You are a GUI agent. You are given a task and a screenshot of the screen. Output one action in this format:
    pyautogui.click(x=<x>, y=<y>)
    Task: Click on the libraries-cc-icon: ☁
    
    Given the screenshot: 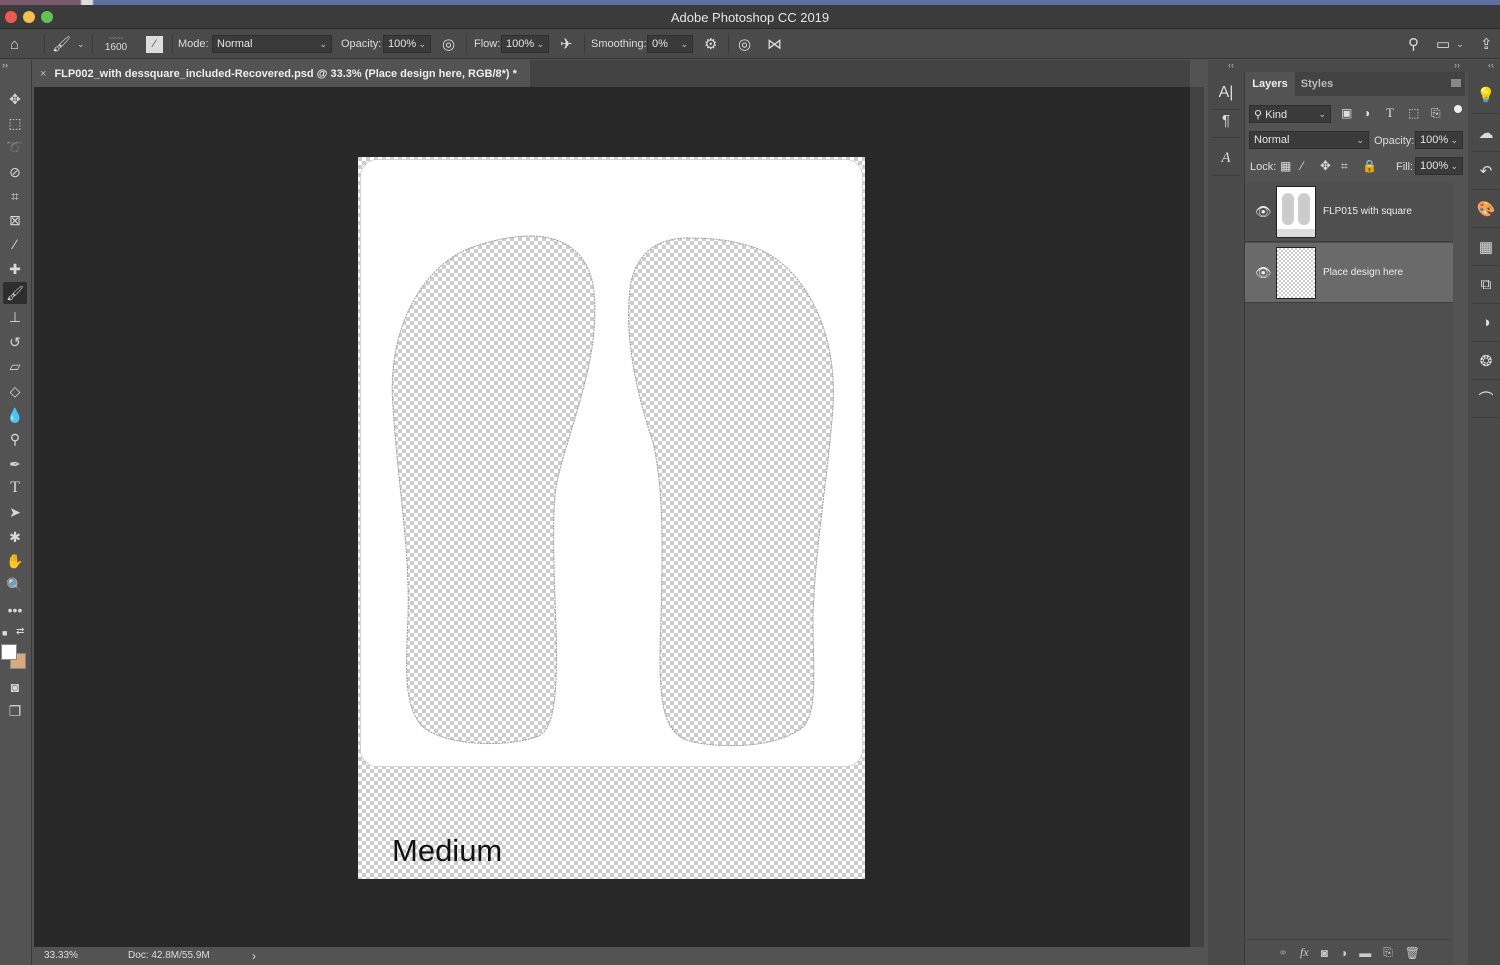 What is the action you would take?
    pyautogui.click(x=1486, y=133)
    